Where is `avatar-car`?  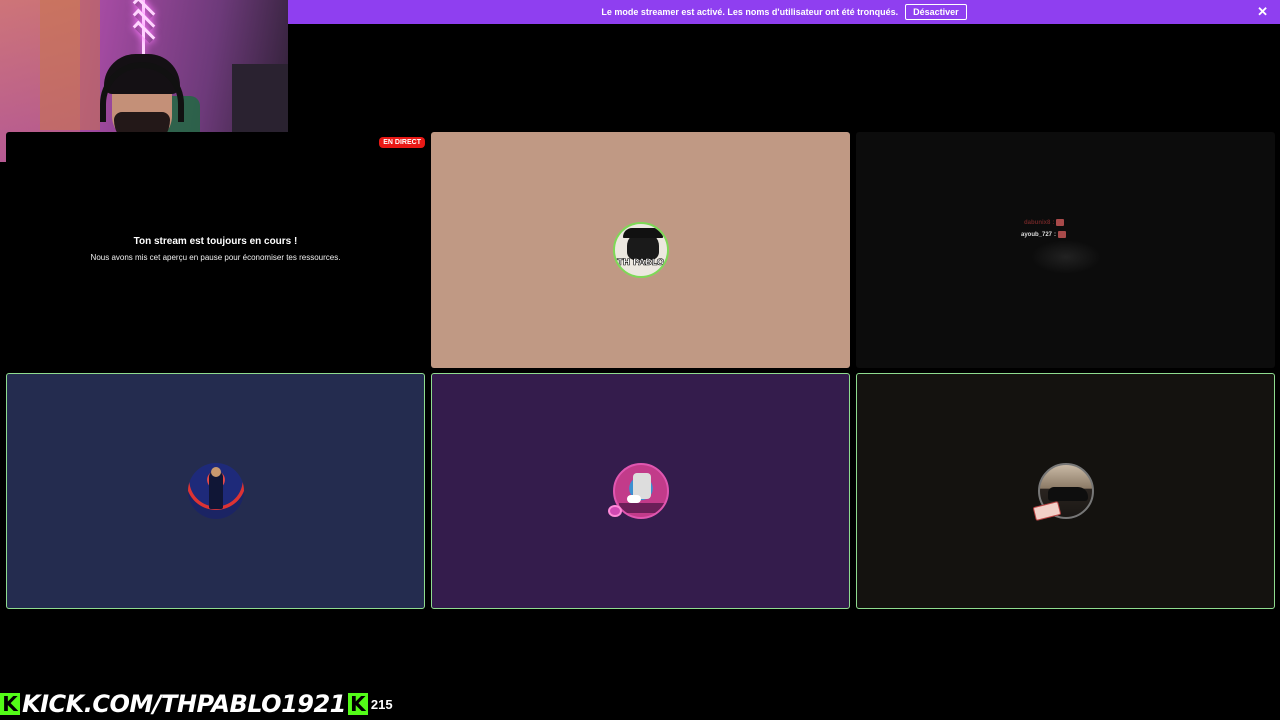 avatar-car is located at coordinates (1067, 494).